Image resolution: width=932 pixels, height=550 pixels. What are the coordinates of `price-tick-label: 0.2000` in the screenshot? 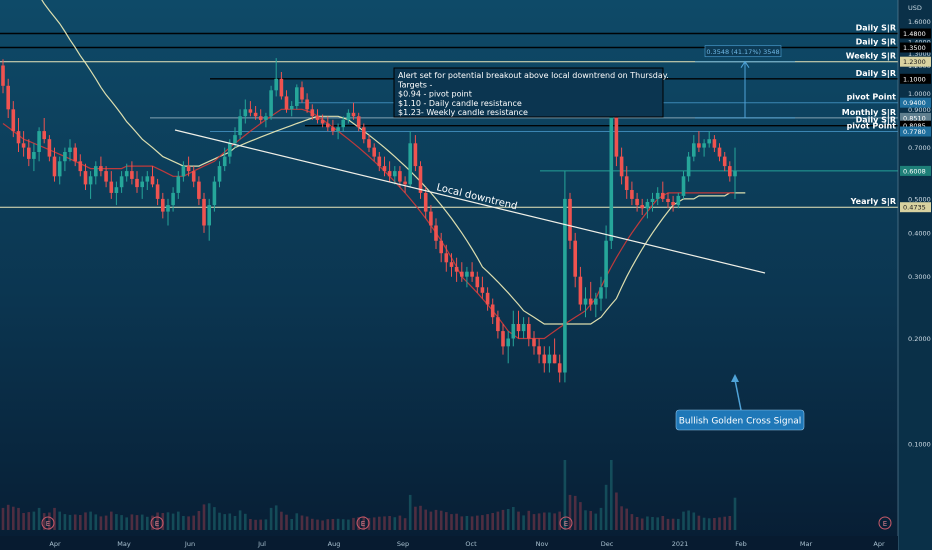 It's located at (919, 339).